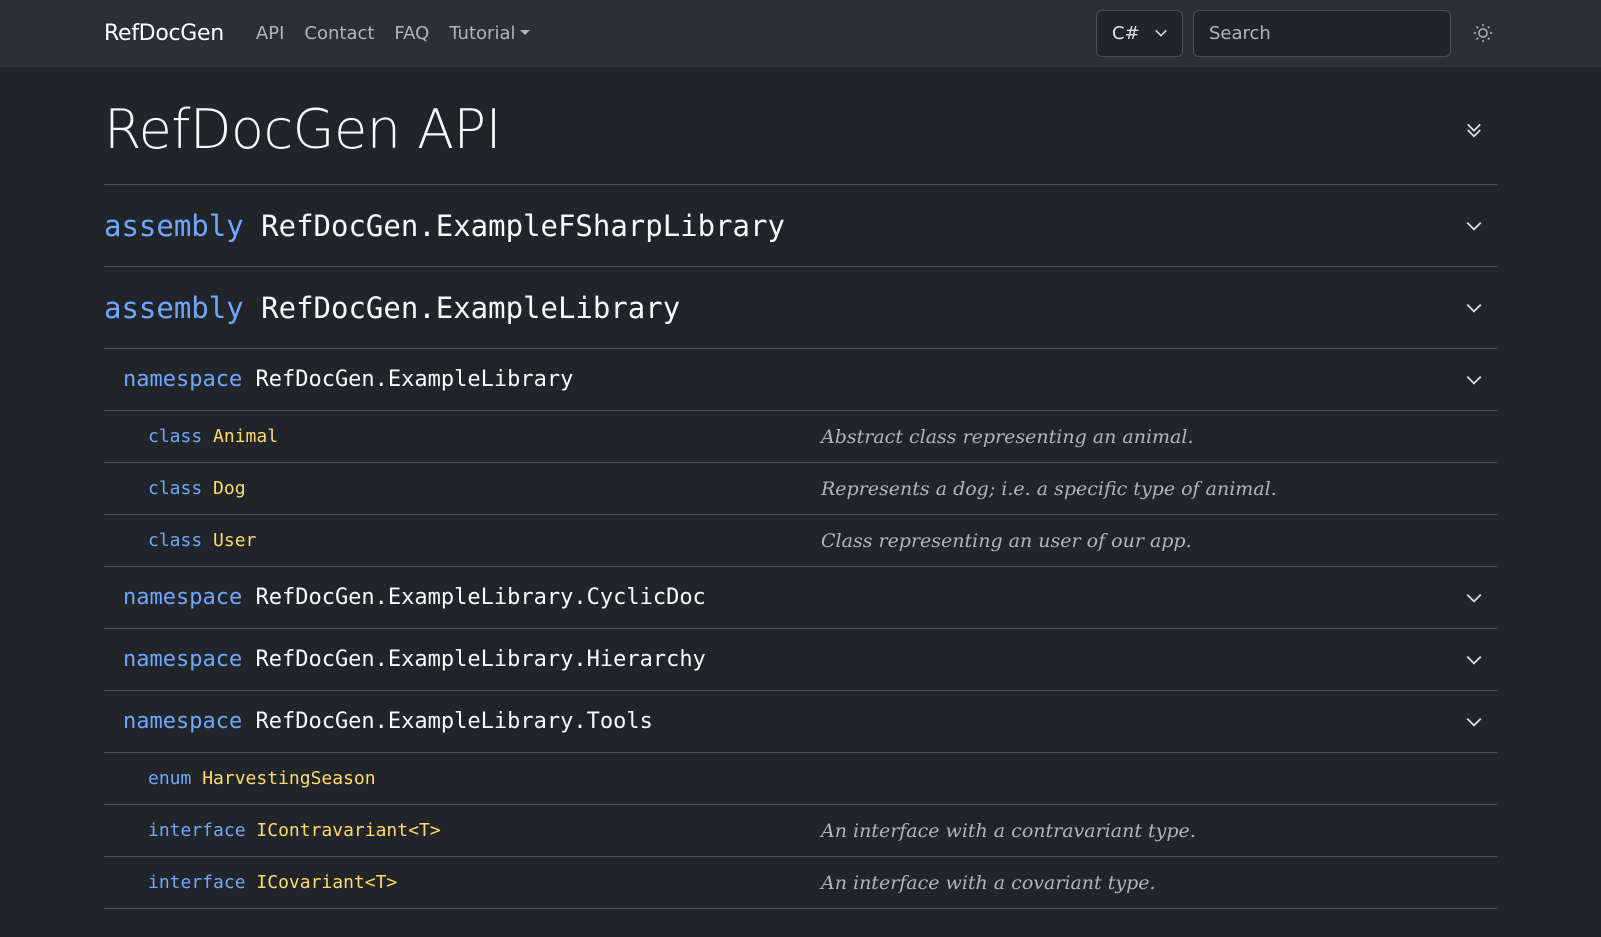 This screenshot has width=1601, height=937. What do you see at coordinates (484, 882) in the screenshot?
I see `type-label: interface ICovariant<T>` at bounding box center [484, 882].